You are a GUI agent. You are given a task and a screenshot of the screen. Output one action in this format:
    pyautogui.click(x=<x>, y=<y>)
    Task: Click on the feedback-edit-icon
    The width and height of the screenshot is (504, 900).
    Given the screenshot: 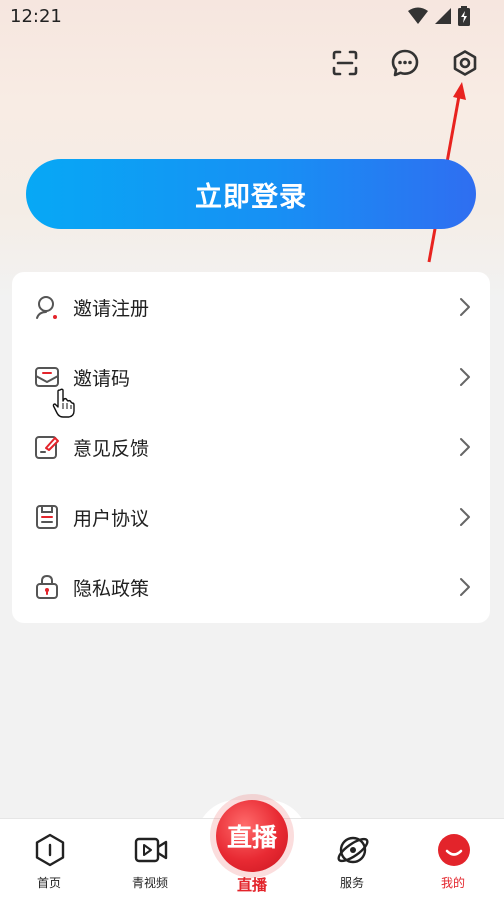 What is the action you would take?
    pyautogui.click(x=47, y=447)
    